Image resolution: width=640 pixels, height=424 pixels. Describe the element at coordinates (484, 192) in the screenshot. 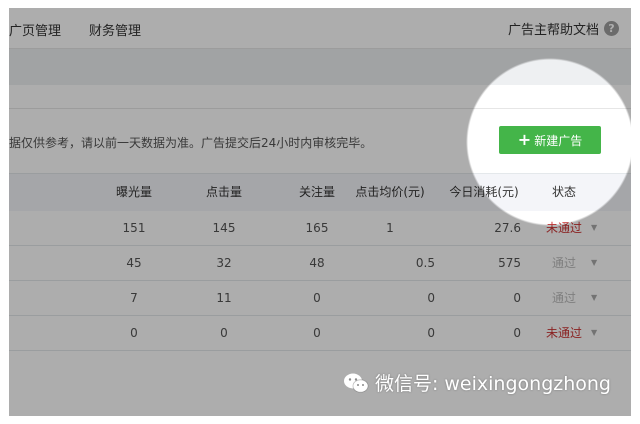

I see `column-header-today-spend: 今日消耗(元)` at that location.